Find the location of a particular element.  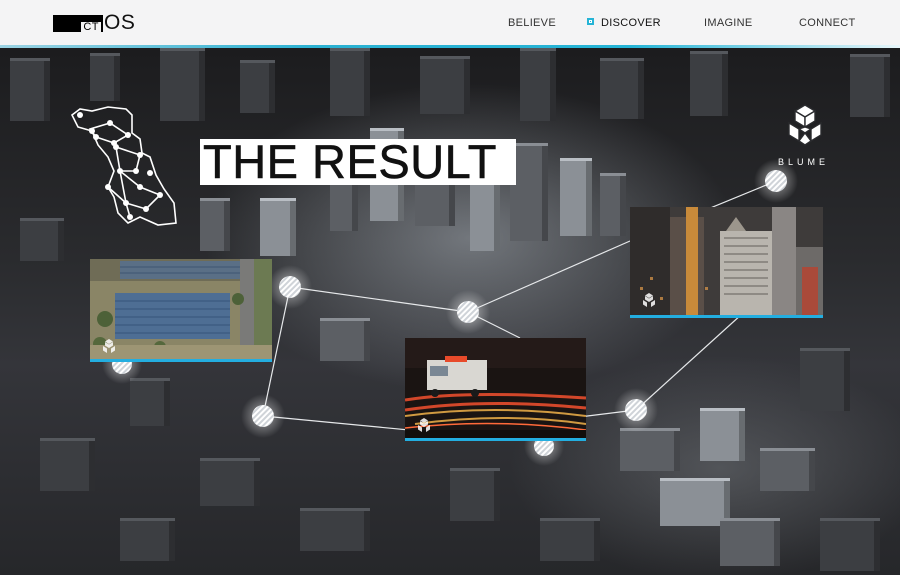

card-ambulance is located at coordinates (495, 389).